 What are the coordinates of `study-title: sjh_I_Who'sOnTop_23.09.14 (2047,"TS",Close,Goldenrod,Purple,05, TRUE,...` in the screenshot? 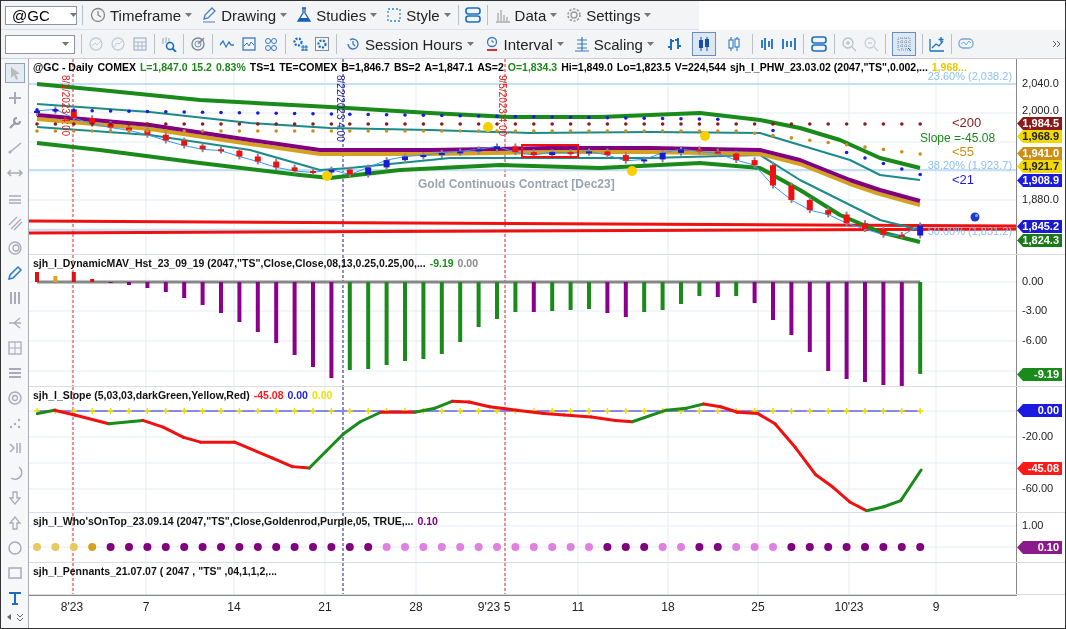 It's located at (223, 521).